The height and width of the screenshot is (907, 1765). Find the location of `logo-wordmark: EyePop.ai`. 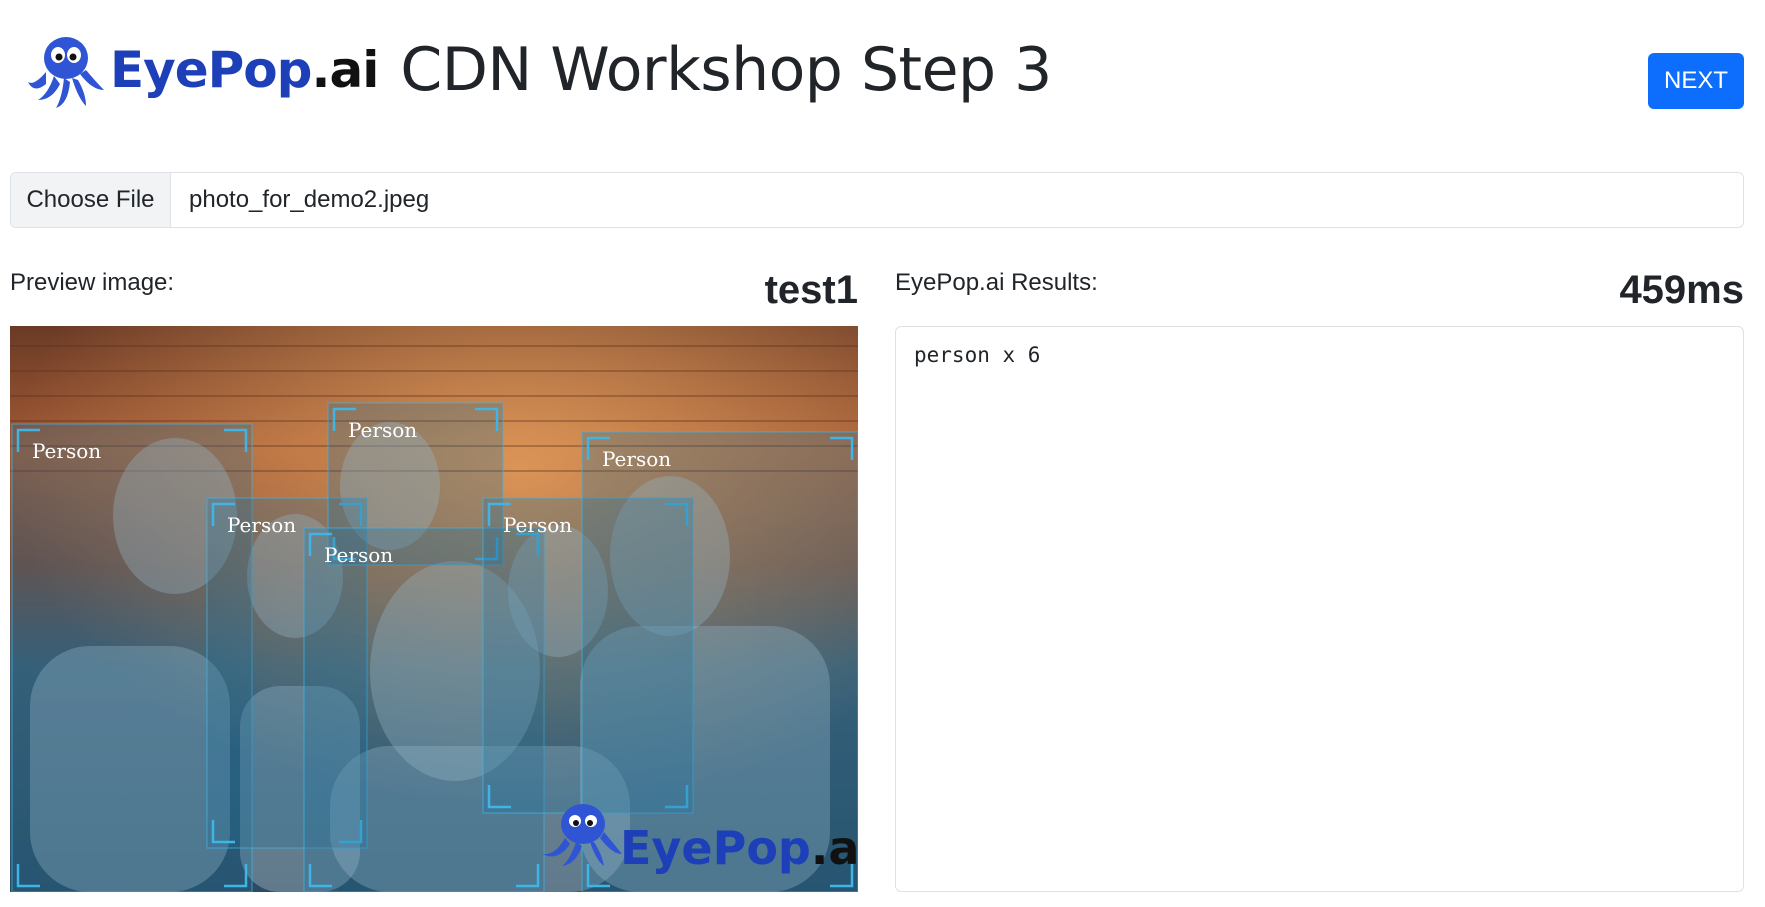

logo-wordmark: EyePop.ai is located at coordinates (244, 70).